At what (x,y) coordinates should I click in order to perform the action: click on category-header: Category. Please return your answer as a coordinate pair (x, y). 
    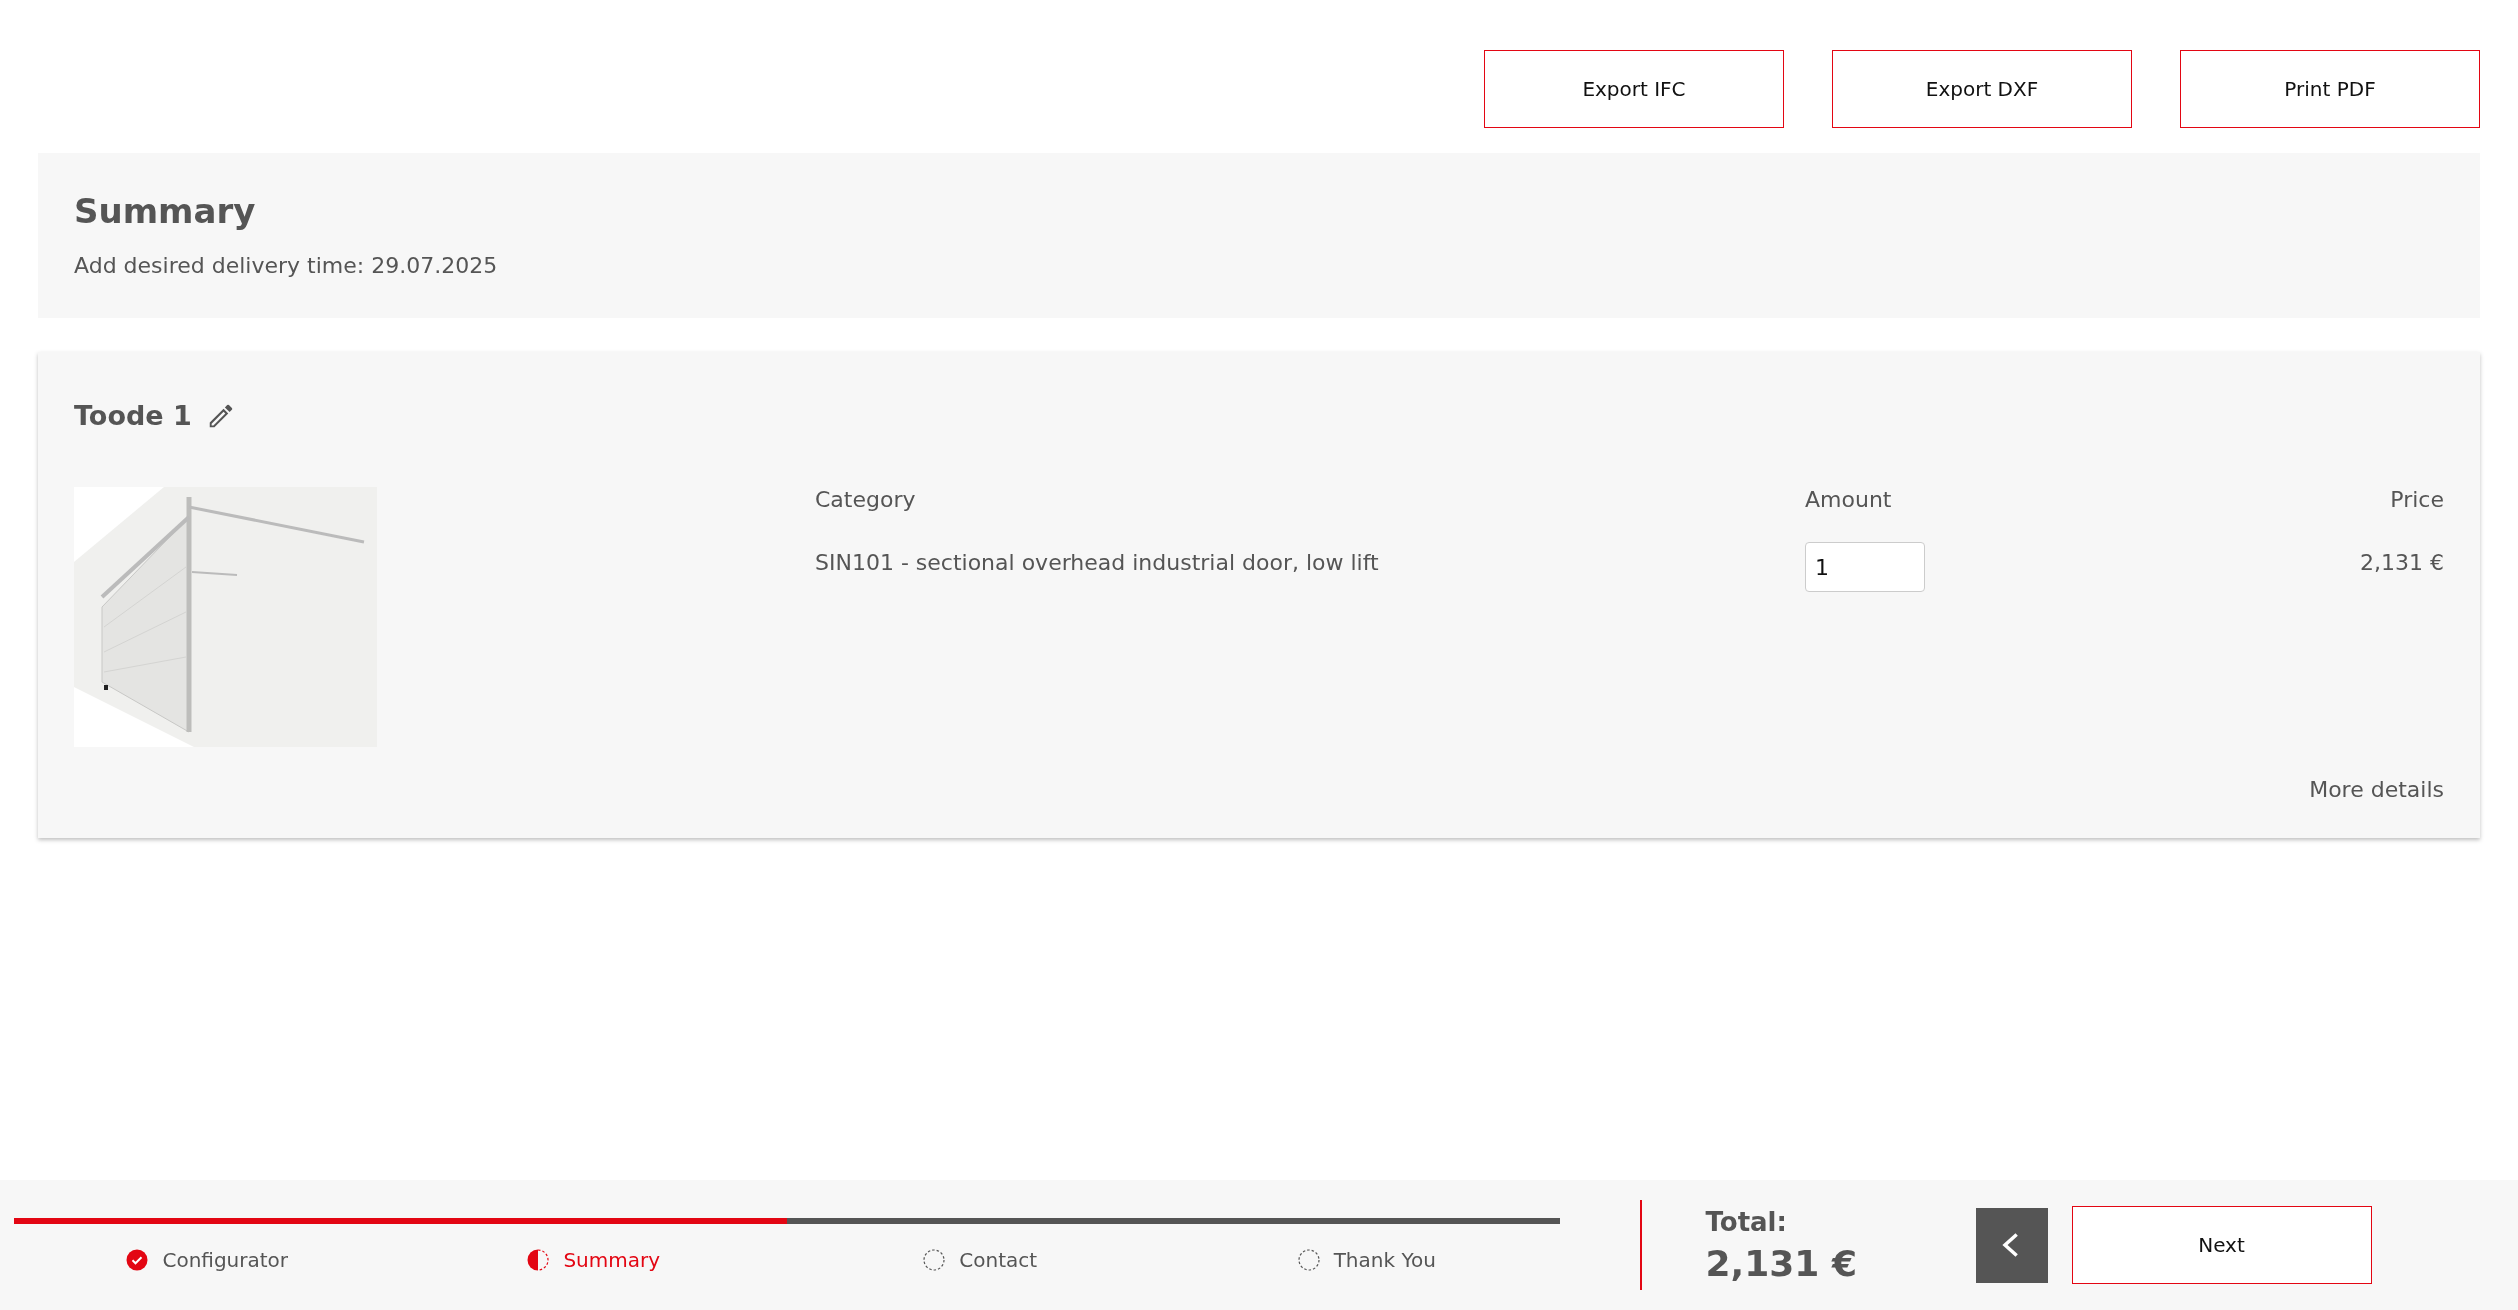
    Looking at the image, I should click on (866, 499).